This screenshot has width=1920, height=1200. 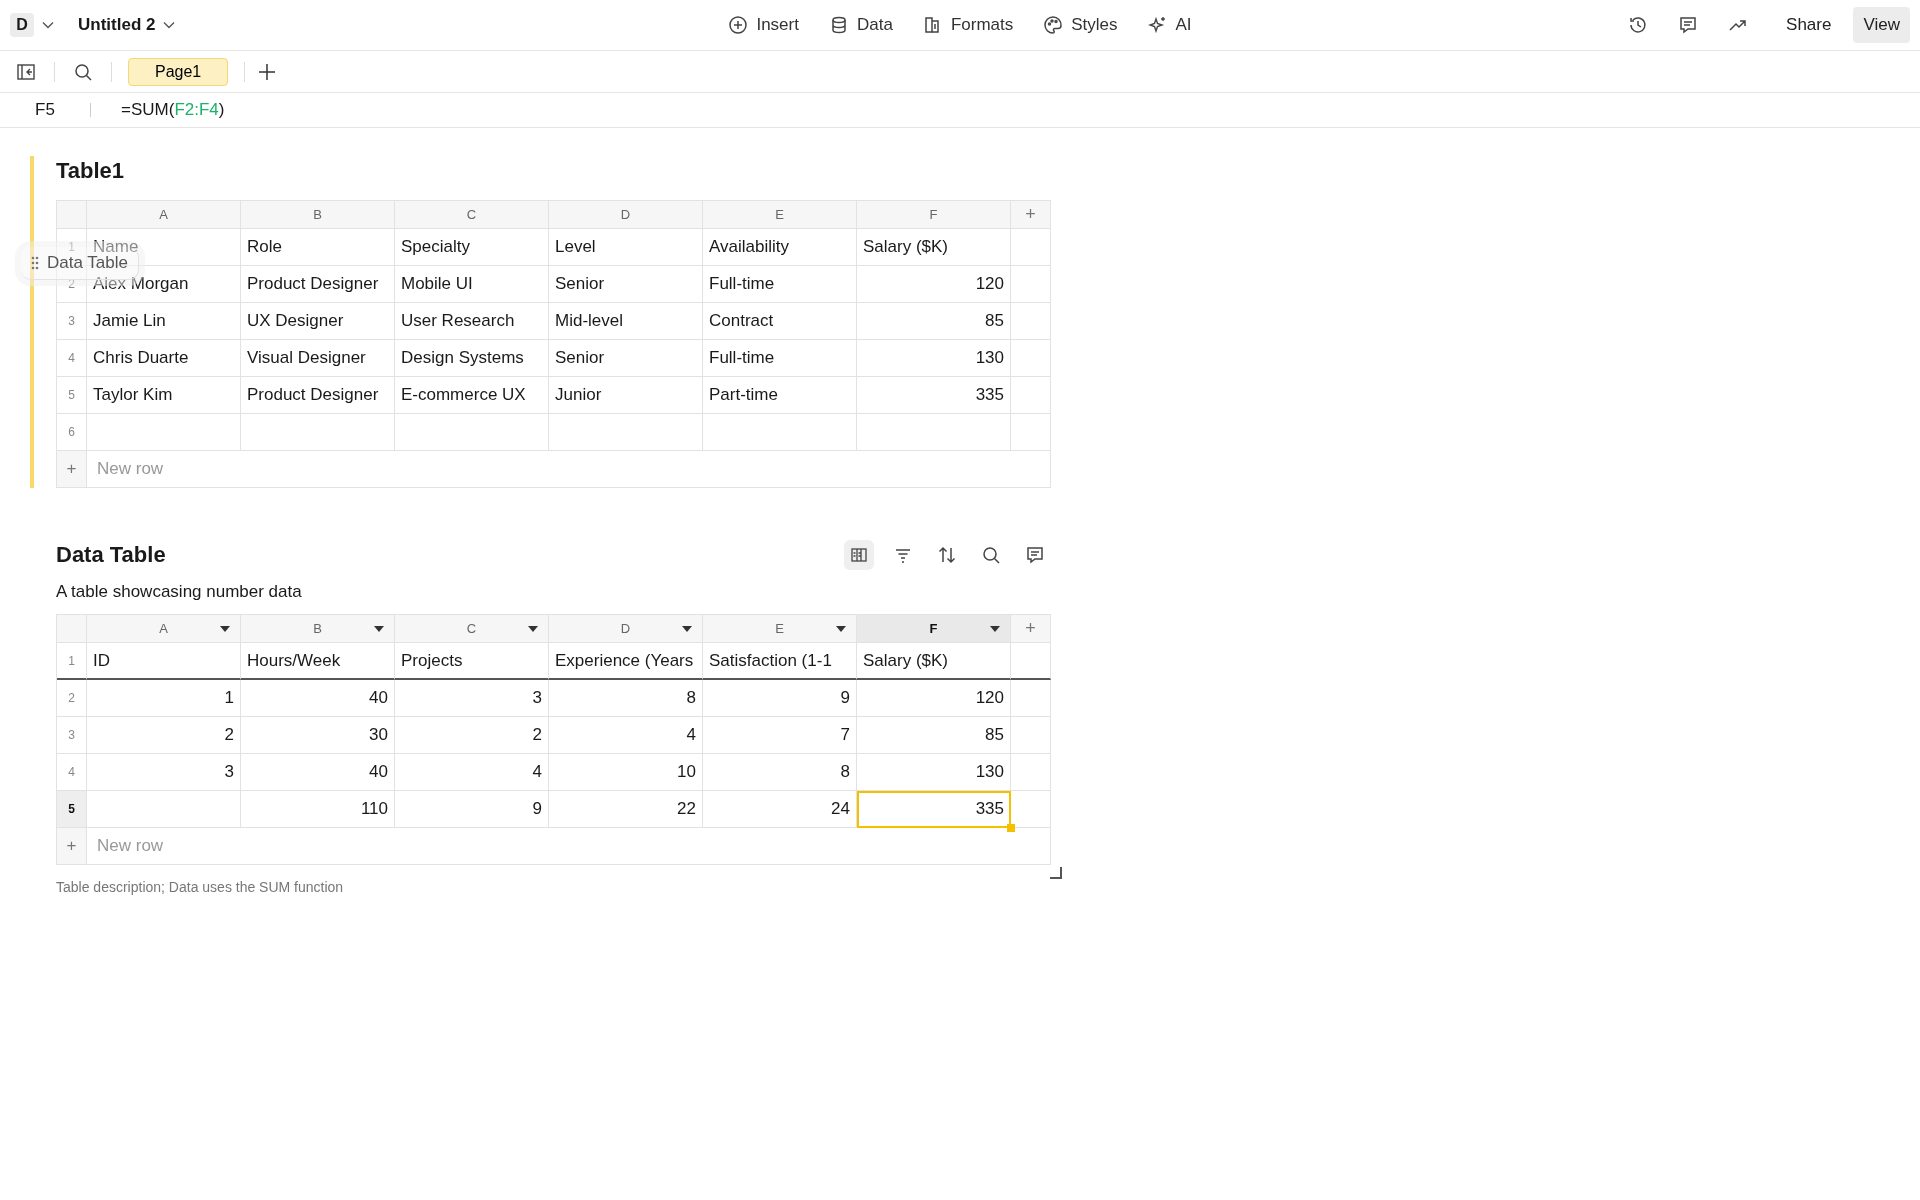 What do you see at coordinates (318, 358) in the screenshot?
I see `table-cell: Visual Designer` at bounding box center [318, 358].